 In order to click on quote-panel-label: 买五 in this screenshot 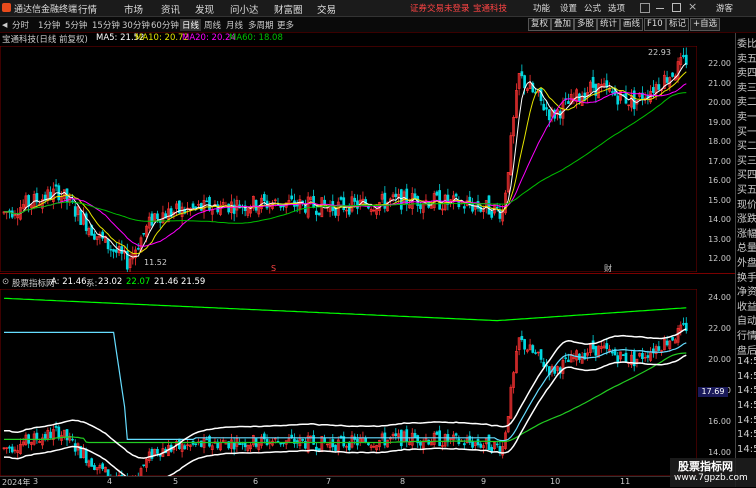, I will do `click(746, 190)`.